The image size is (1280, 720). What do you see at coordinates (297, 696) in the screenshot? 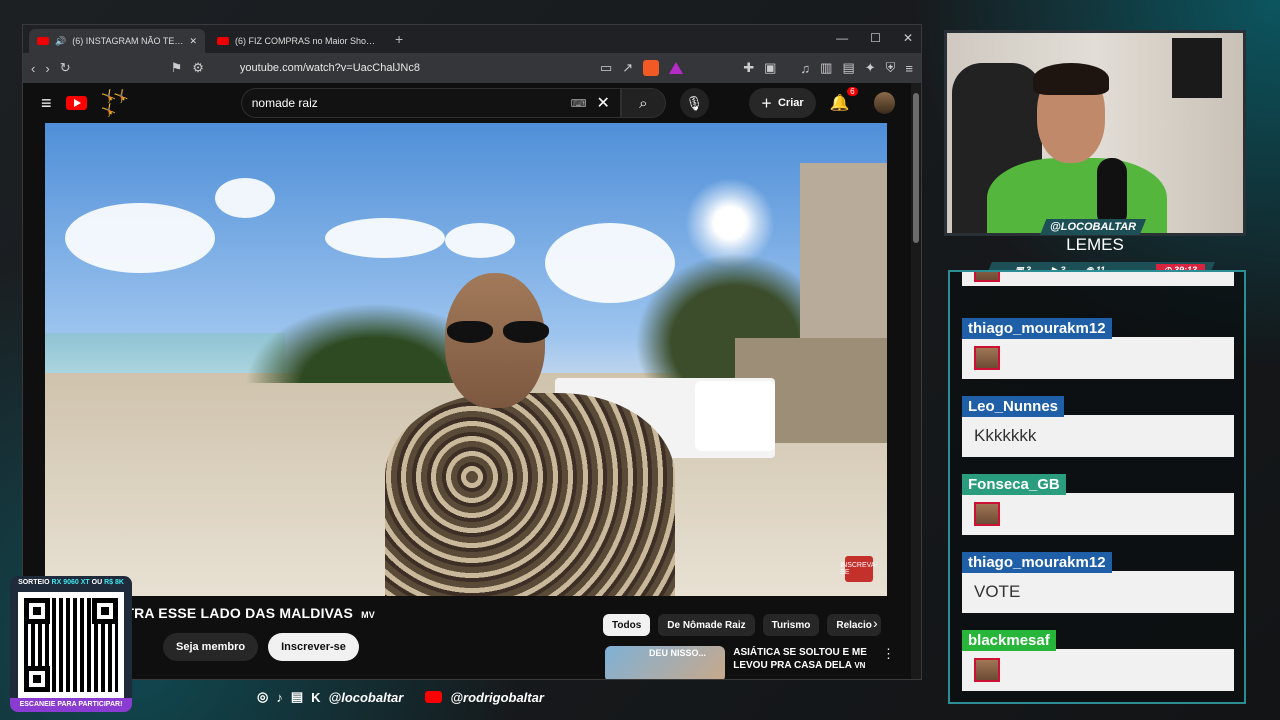
I see `twitch-icon: ▤` at bounding box center [297, 696].